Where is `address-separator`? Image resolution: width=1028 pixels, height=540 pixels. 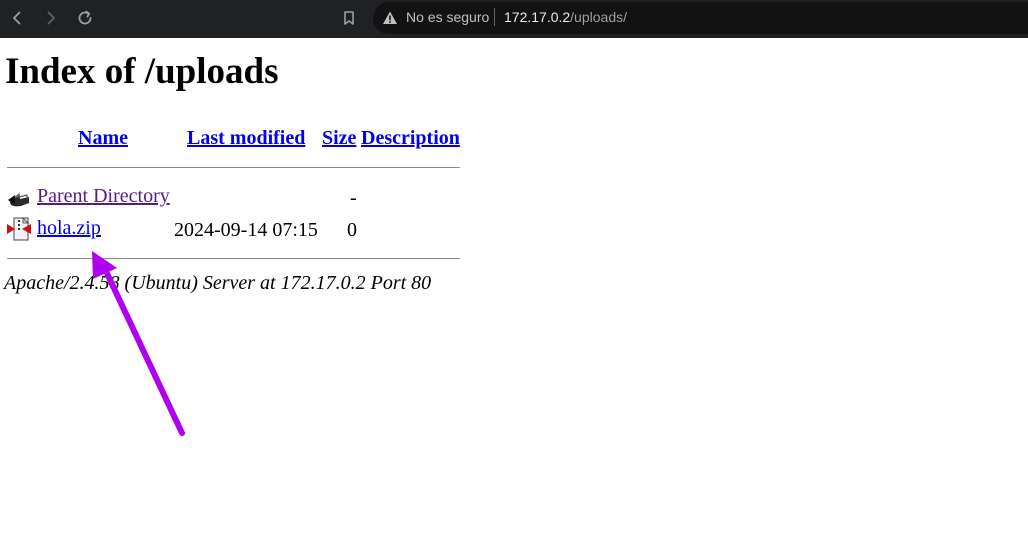 address-separator is located at coordinates (494, 17).